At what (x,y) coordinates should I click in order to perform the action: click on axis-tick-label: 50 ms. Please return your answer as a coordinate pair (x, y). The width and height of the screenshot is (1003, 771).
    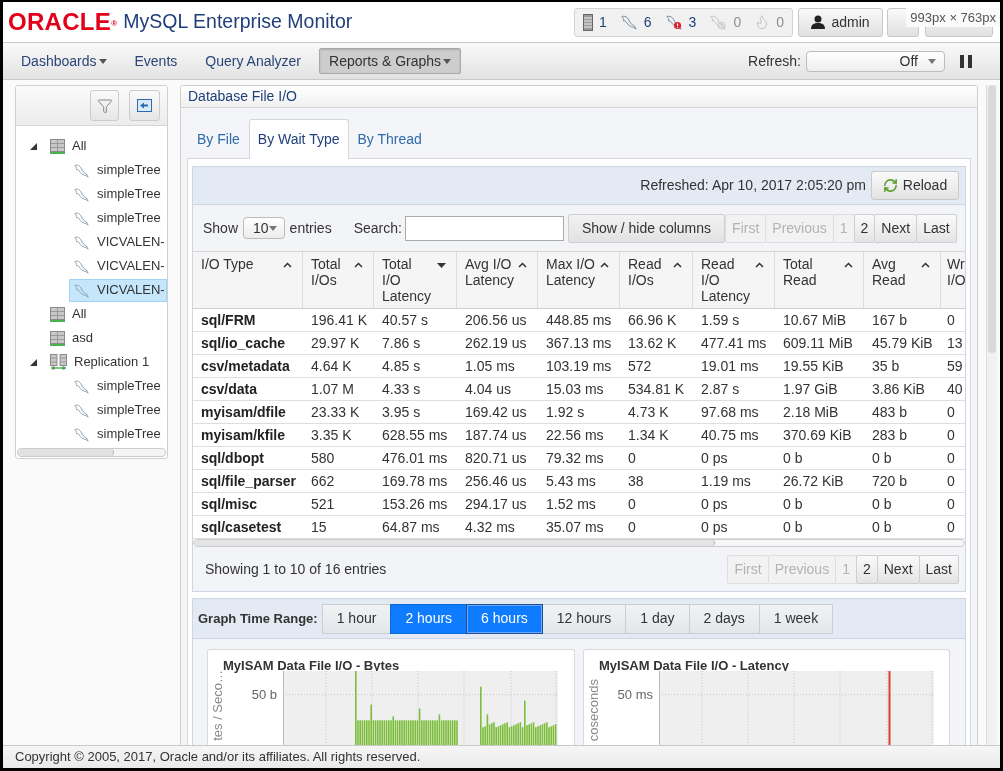
    Looking at the image, I should click on (635, 695).